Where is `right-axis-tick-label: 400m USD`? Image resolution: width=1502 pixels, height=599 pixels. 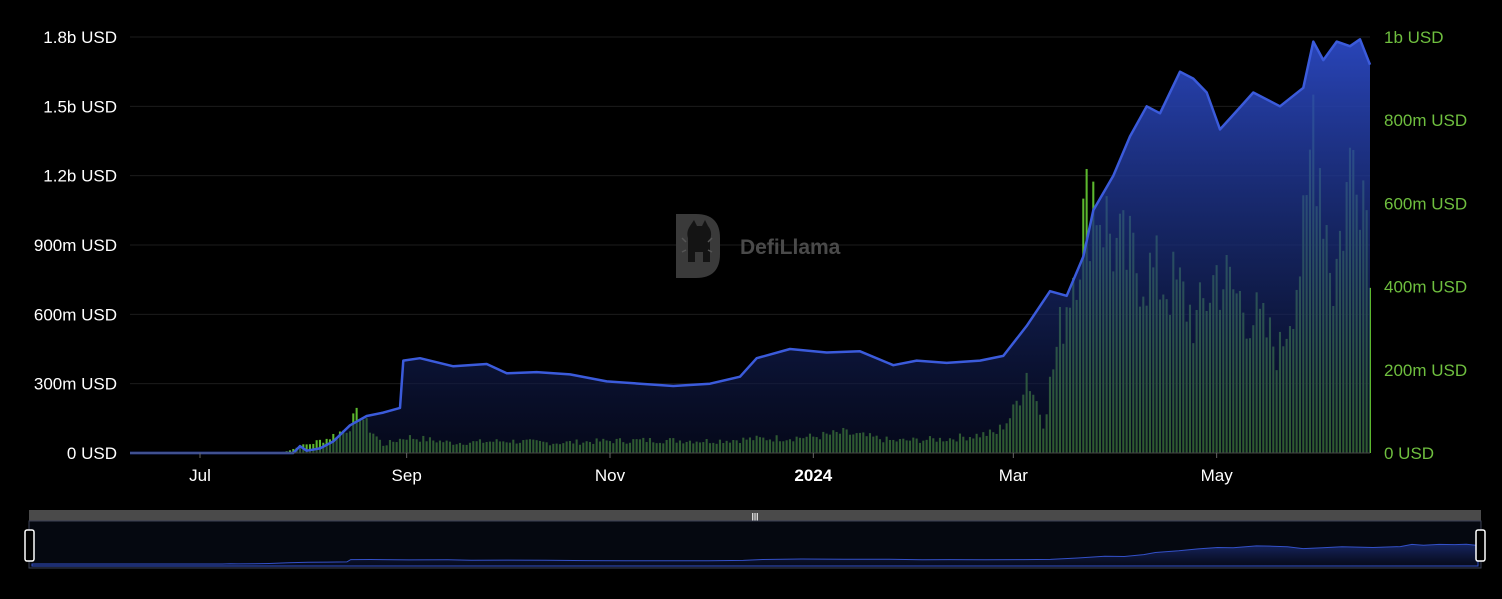 right-axis-tick-label: 400m USD is located at coordinates (1425, 287).